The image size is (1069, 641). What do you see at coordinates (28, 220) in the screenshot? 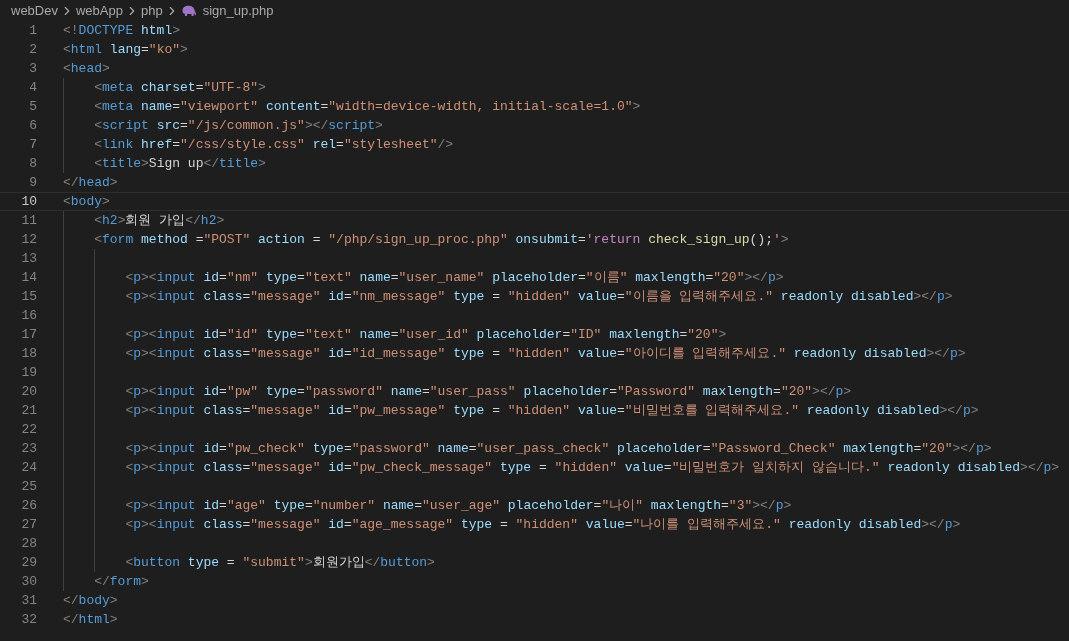
I see `line-number: 11` at bounding box center [28, 220].